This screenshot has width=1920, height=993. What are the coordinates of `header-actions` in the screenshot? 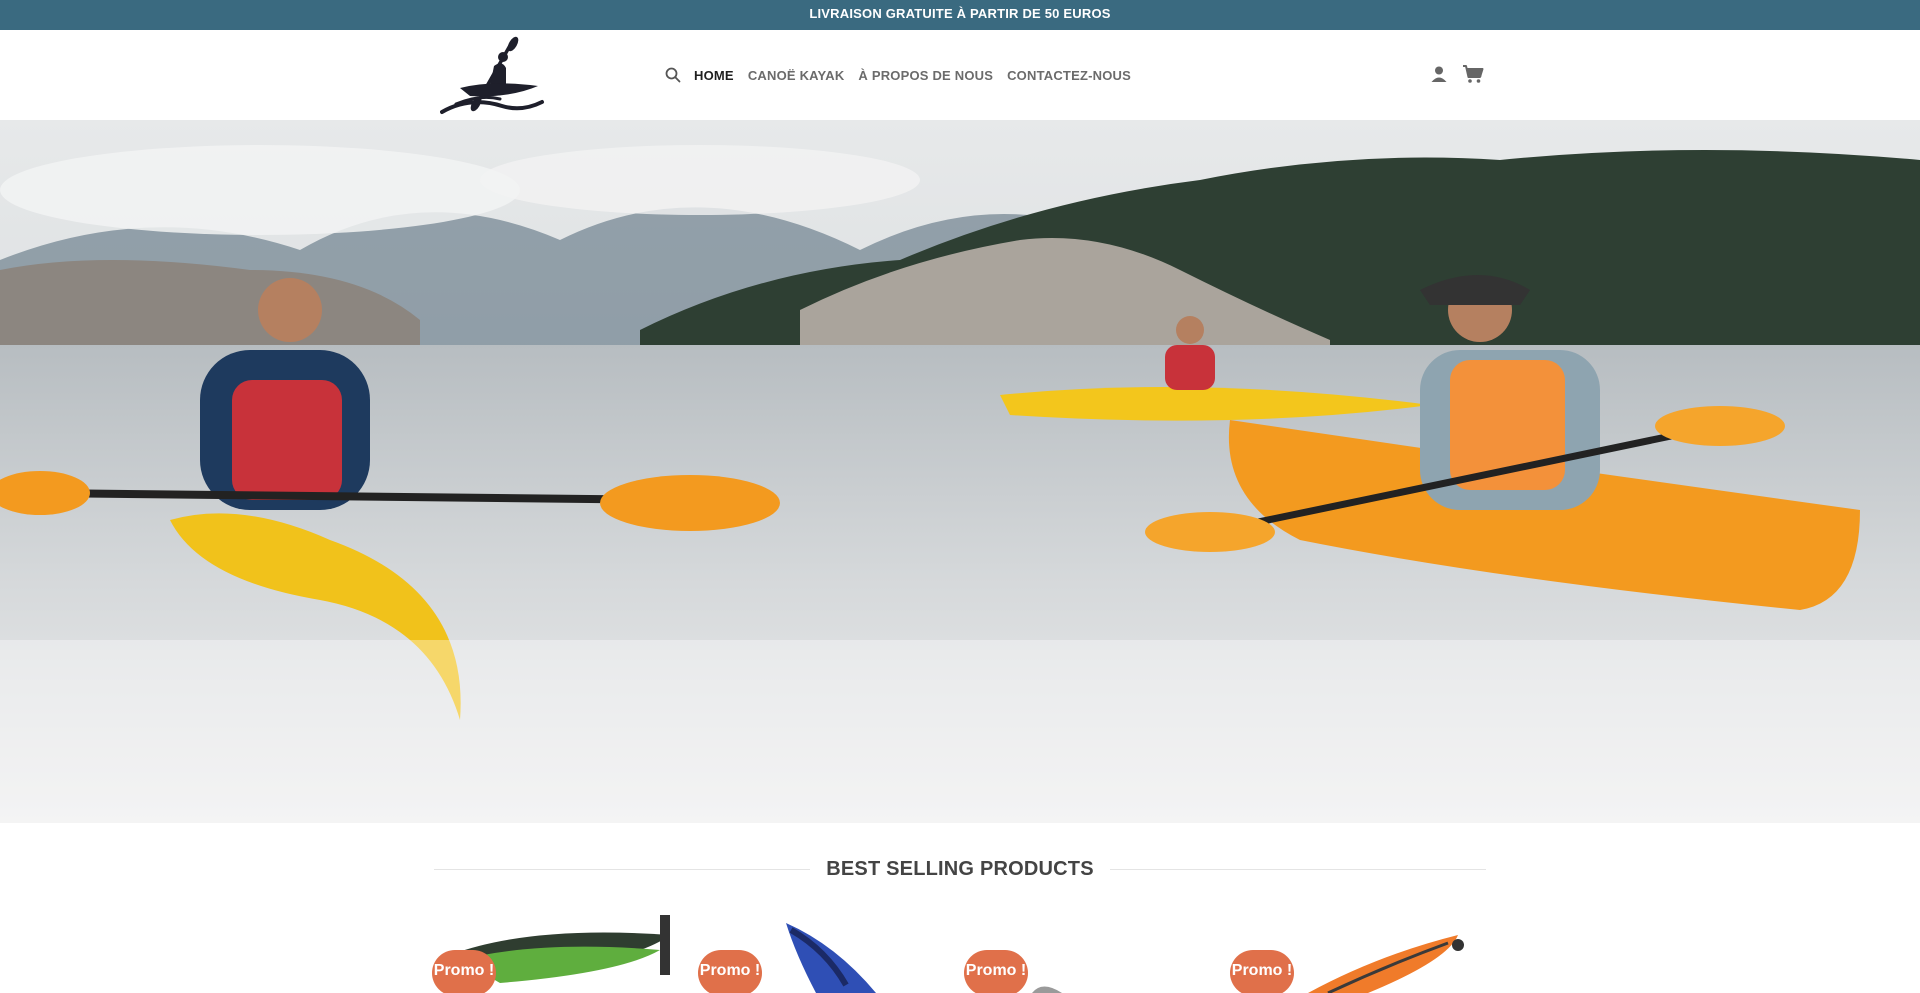 It's located at (1462, 74).